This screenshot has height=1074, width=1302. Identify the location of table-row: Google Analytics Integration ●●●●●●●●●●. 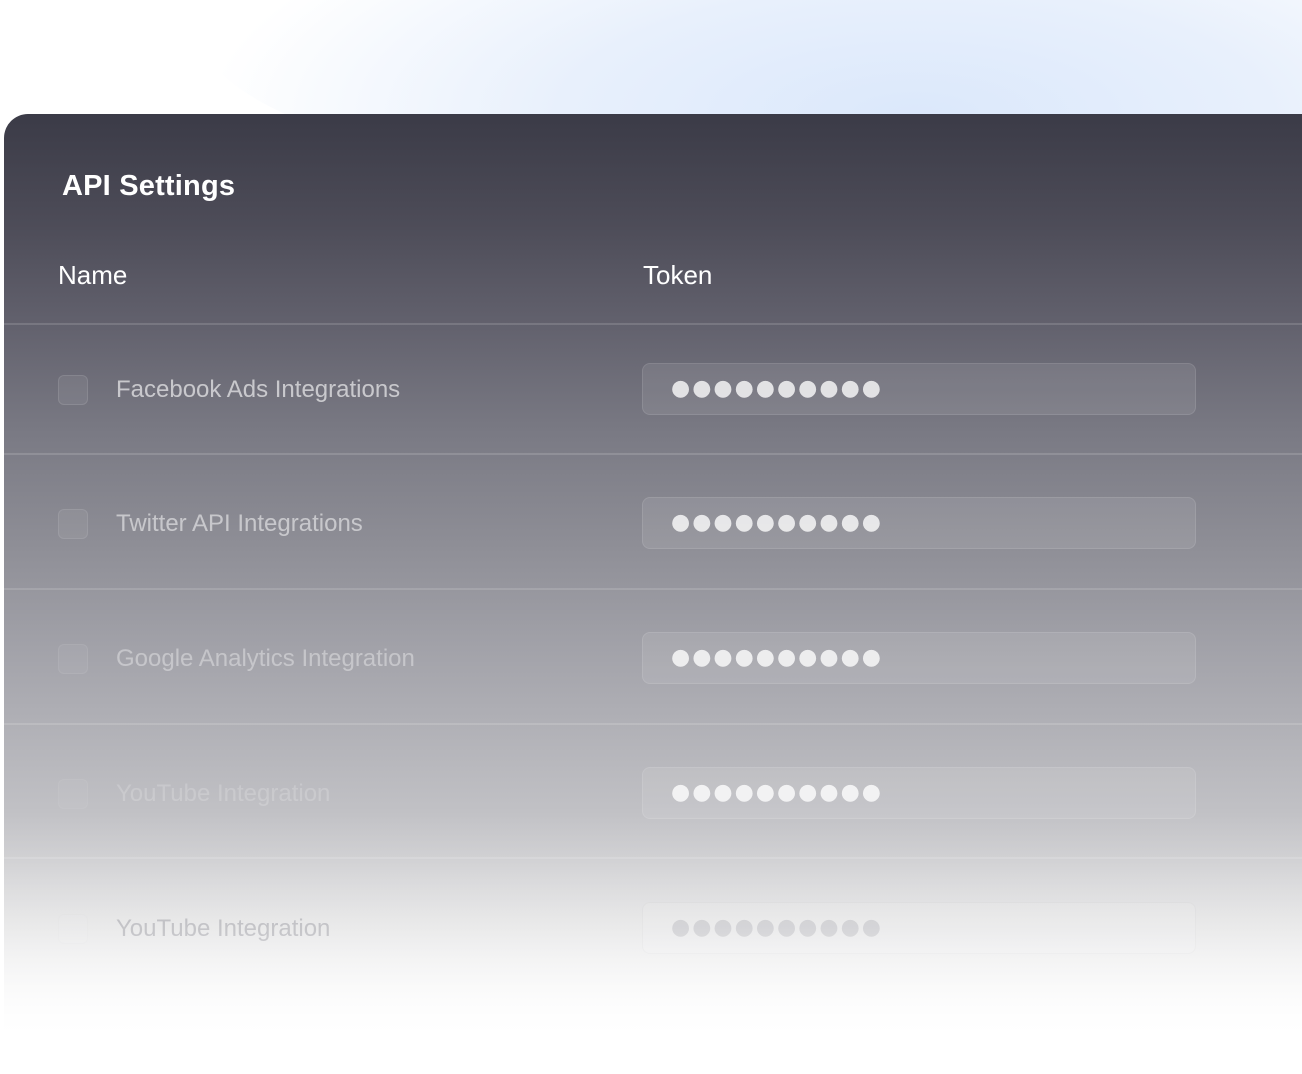
(653, 661).